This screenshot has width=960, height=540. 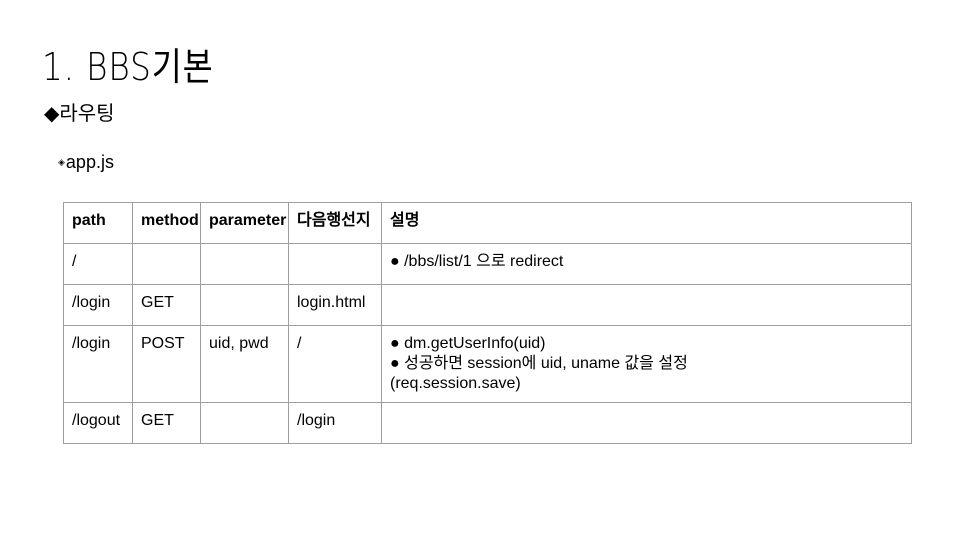 What do you see at coordinates (98, 223) in the screenshot?
I see `header-path: path` at bounding box center [98, 223].